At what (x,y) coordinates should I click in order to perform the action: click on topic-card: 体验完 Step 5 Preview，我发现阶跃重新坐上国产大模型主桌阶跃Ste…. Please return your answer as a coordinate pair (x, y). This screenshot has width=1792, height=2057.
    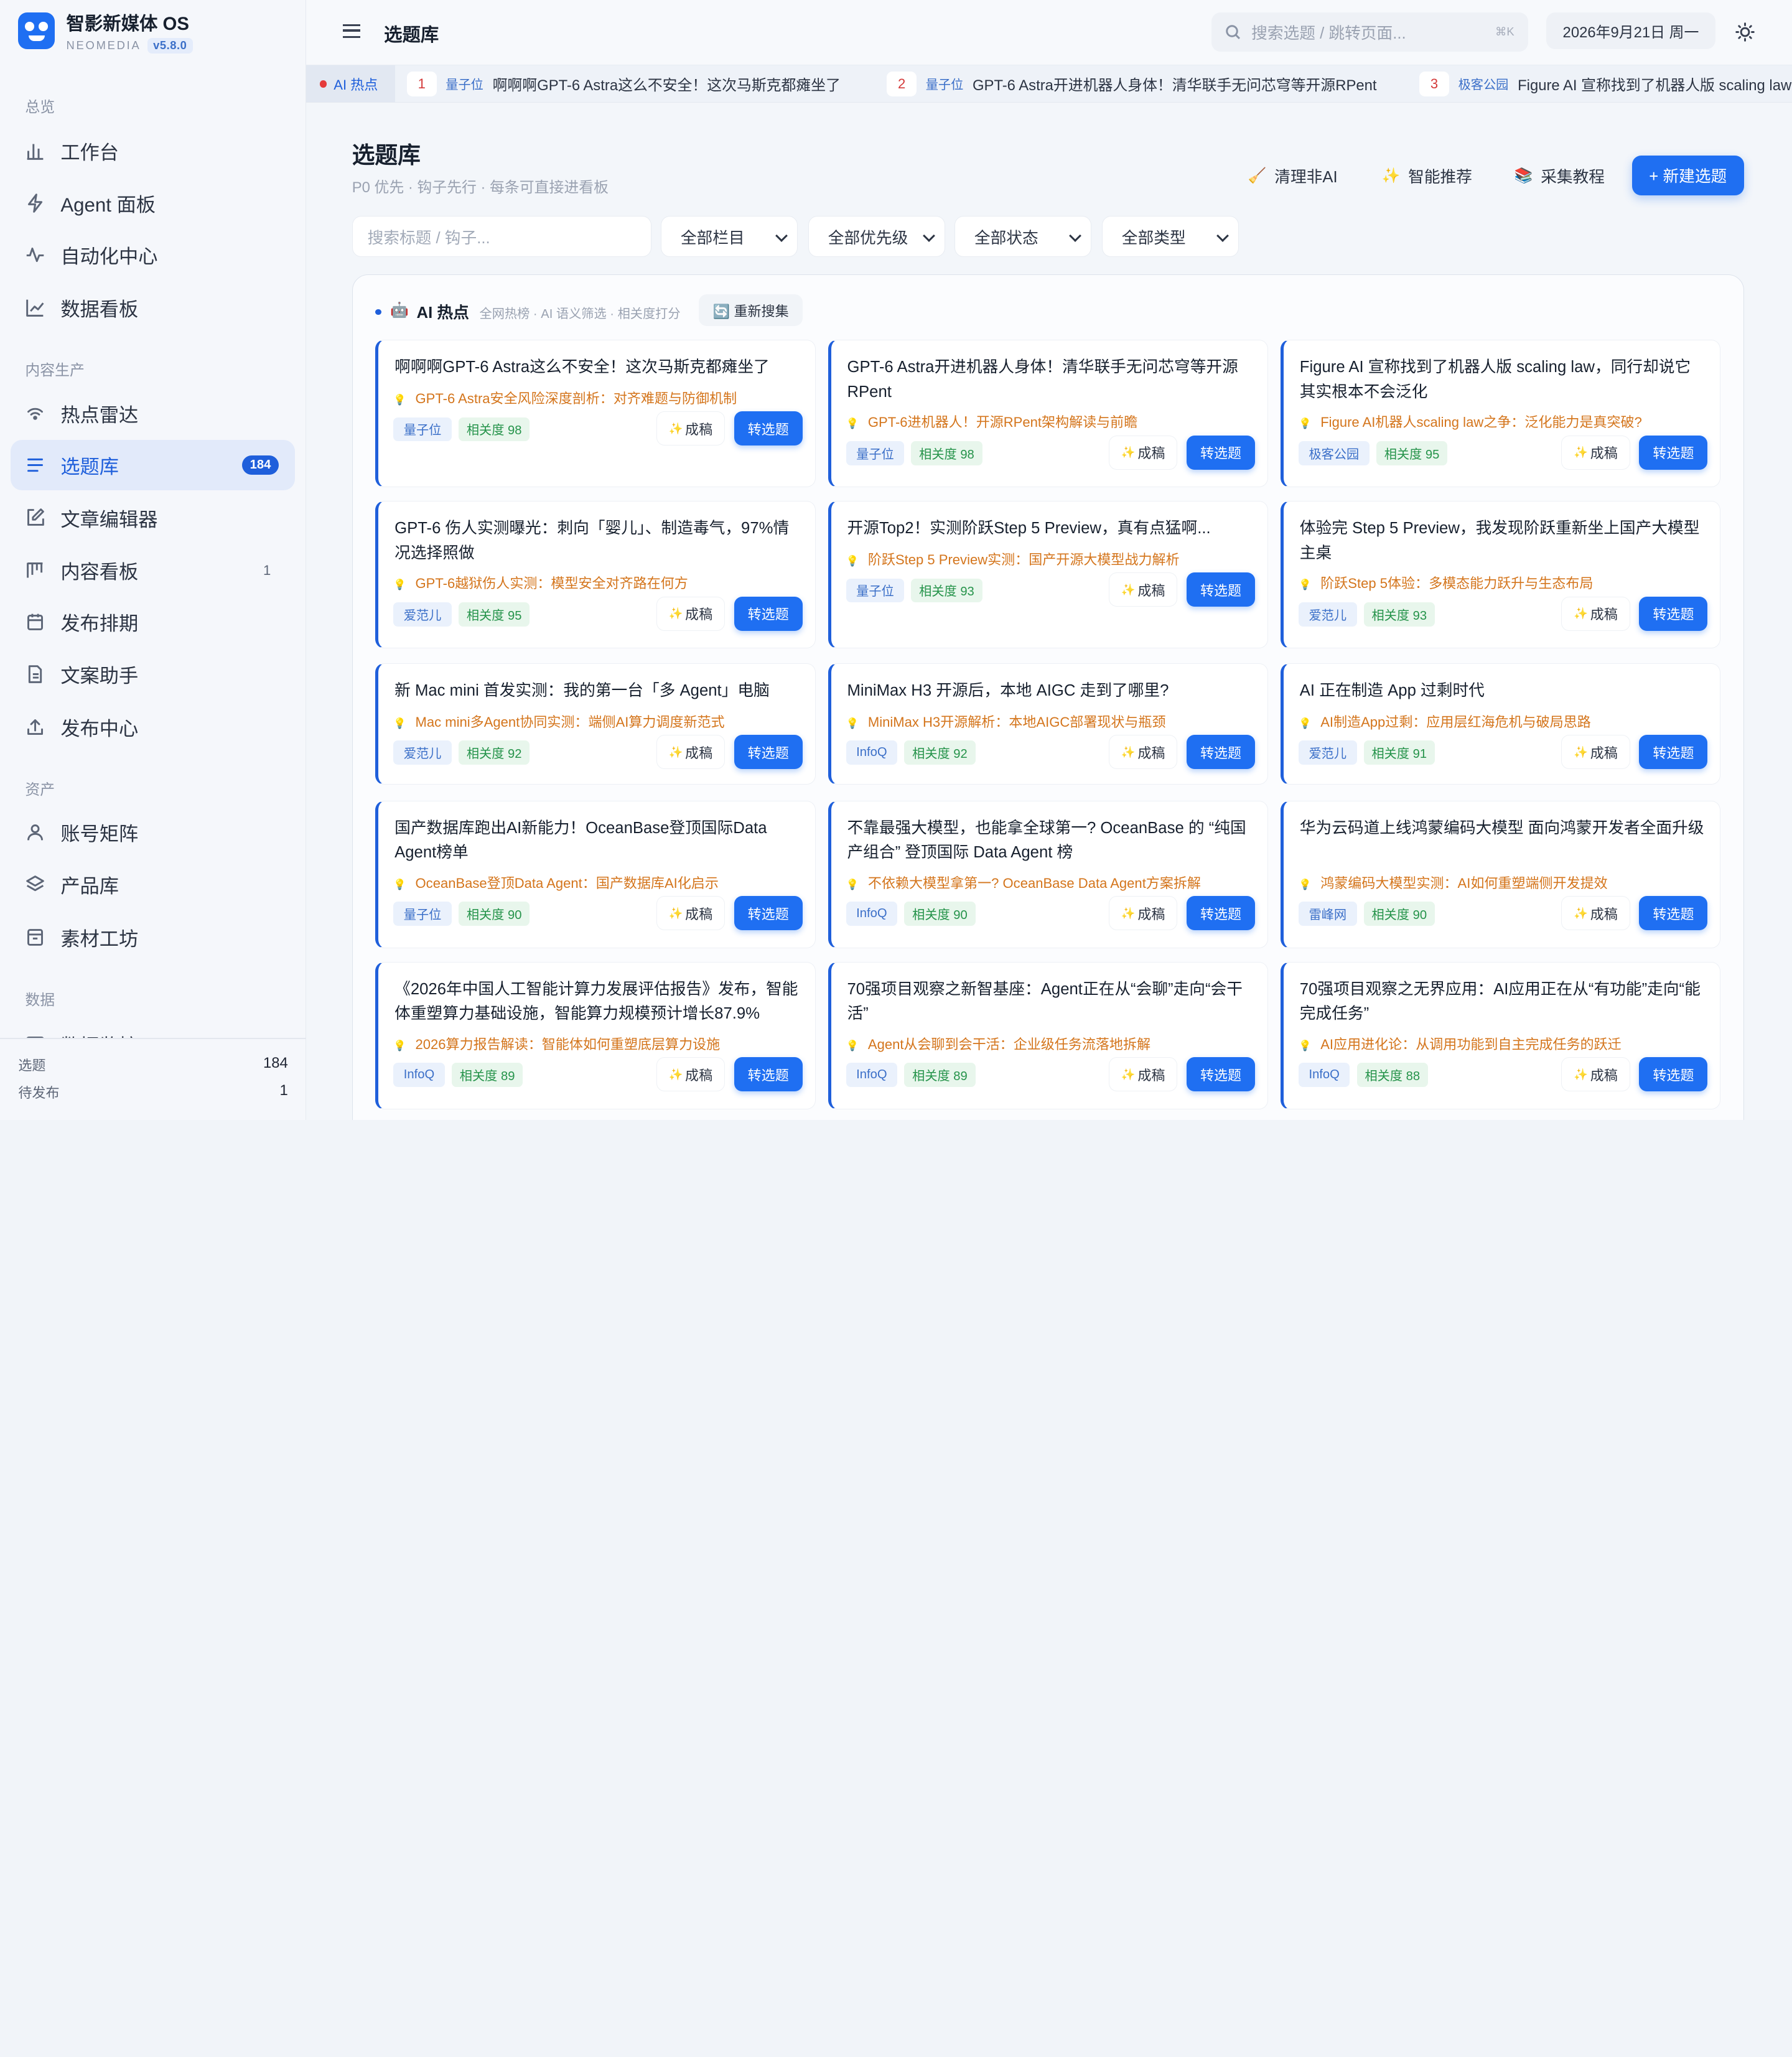
    Looking at the image, I should click on (1501, 575).